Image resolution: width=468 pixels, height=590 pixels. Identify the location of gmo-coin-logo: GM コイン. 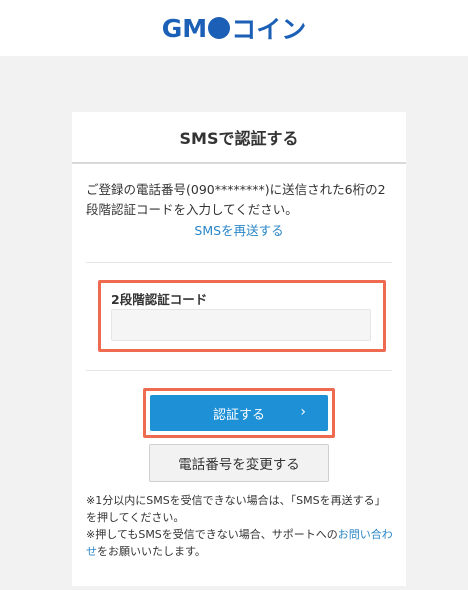
(234, 28).